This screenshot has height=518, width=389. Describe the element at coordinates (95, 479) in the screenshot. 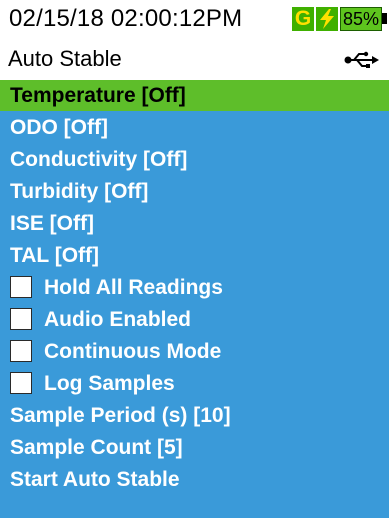

I see `menu-item-label: Start Auto Stable` at that location.